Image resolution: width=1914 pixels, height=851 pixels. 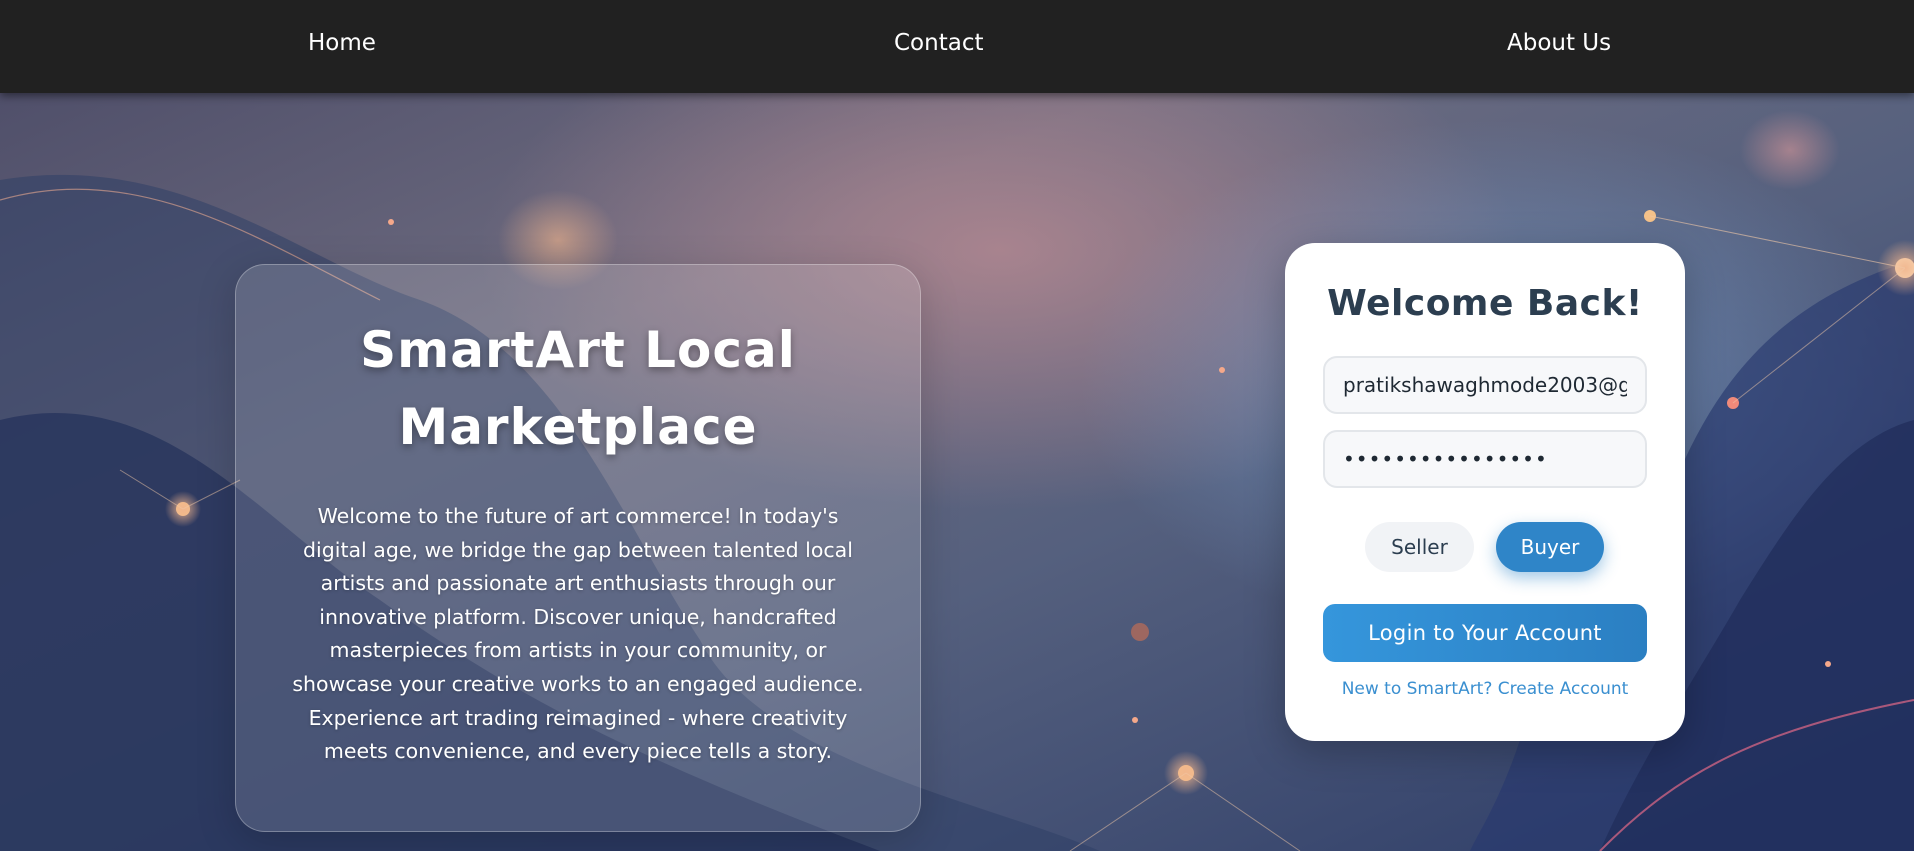 What do you see at coordinates (1559, 43) in the screenshot?
I see `nav-link-about-us: About Us` at bounding box center [1559, 43].